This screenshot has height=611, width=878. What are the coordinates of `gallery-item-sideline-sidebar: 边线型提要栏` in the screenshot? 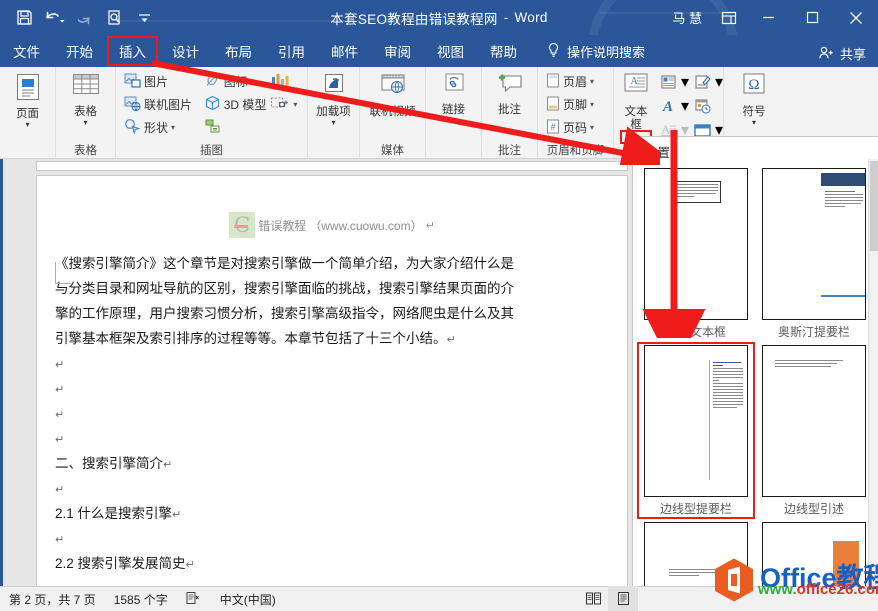 It's located at (696, 430).